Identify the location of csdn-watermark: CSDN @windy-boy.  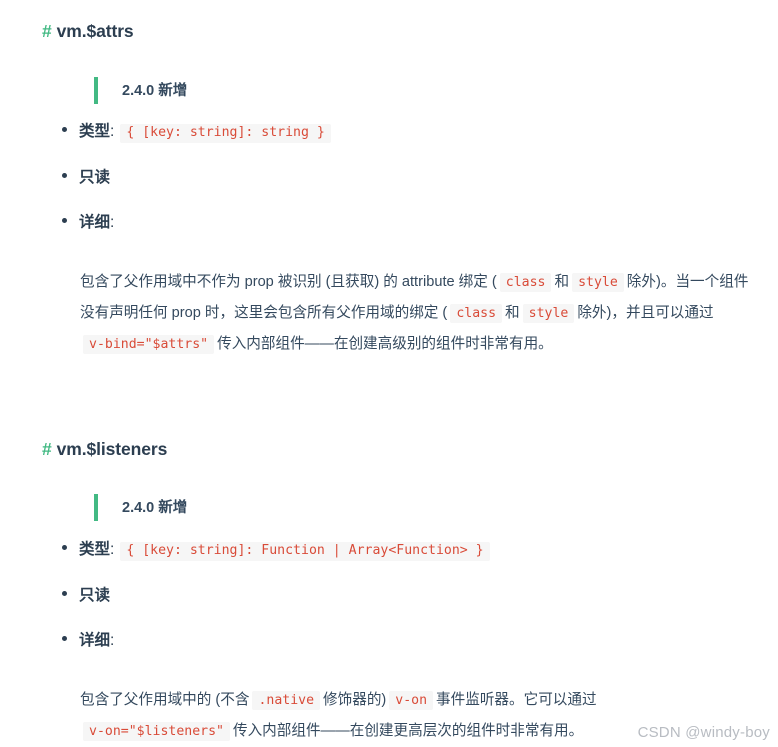
(703, 732).